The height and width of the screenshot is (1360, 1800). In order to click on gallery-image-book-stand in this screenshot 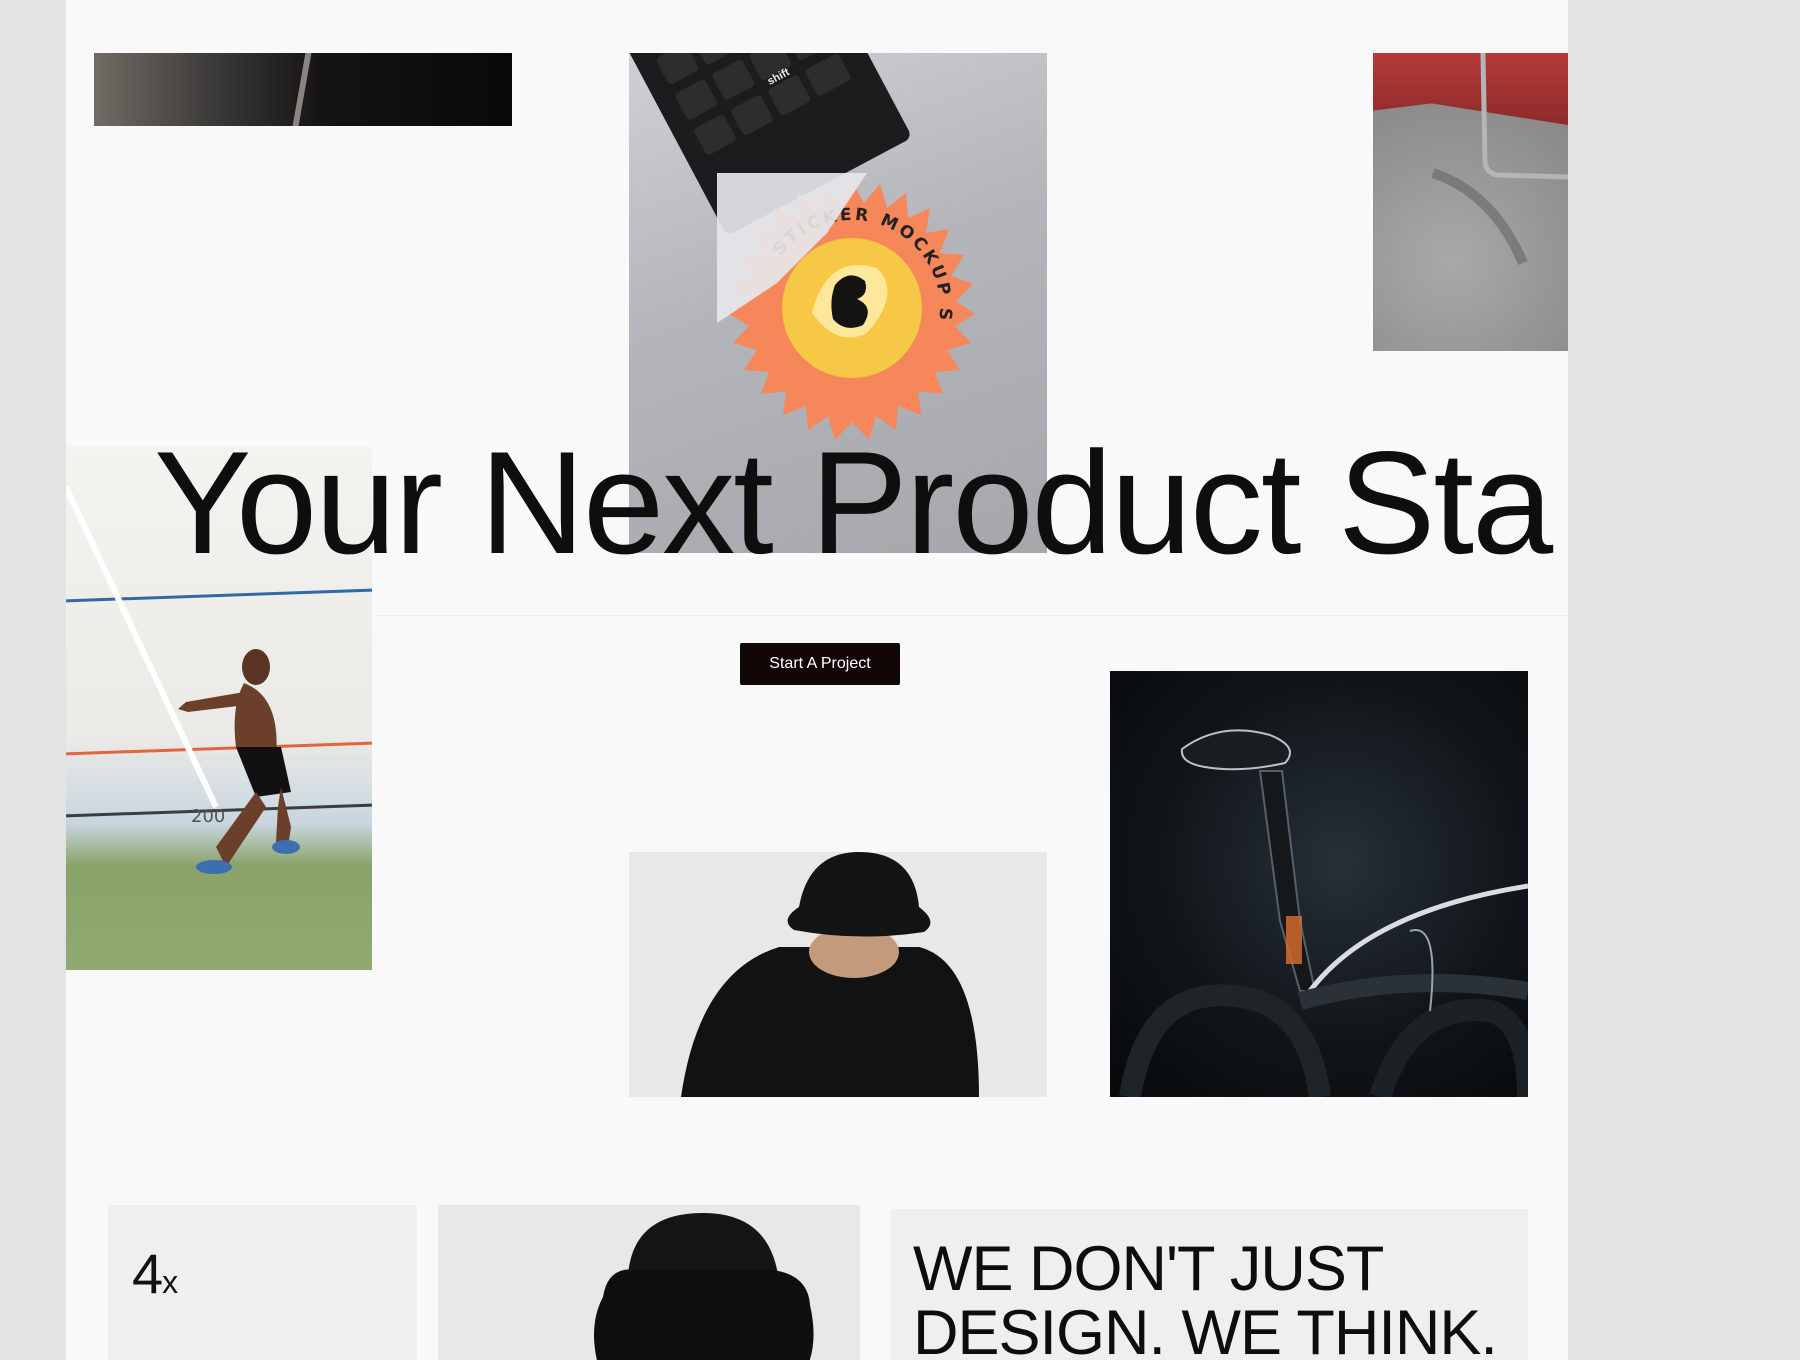, I will do `click(1470, 202)`.